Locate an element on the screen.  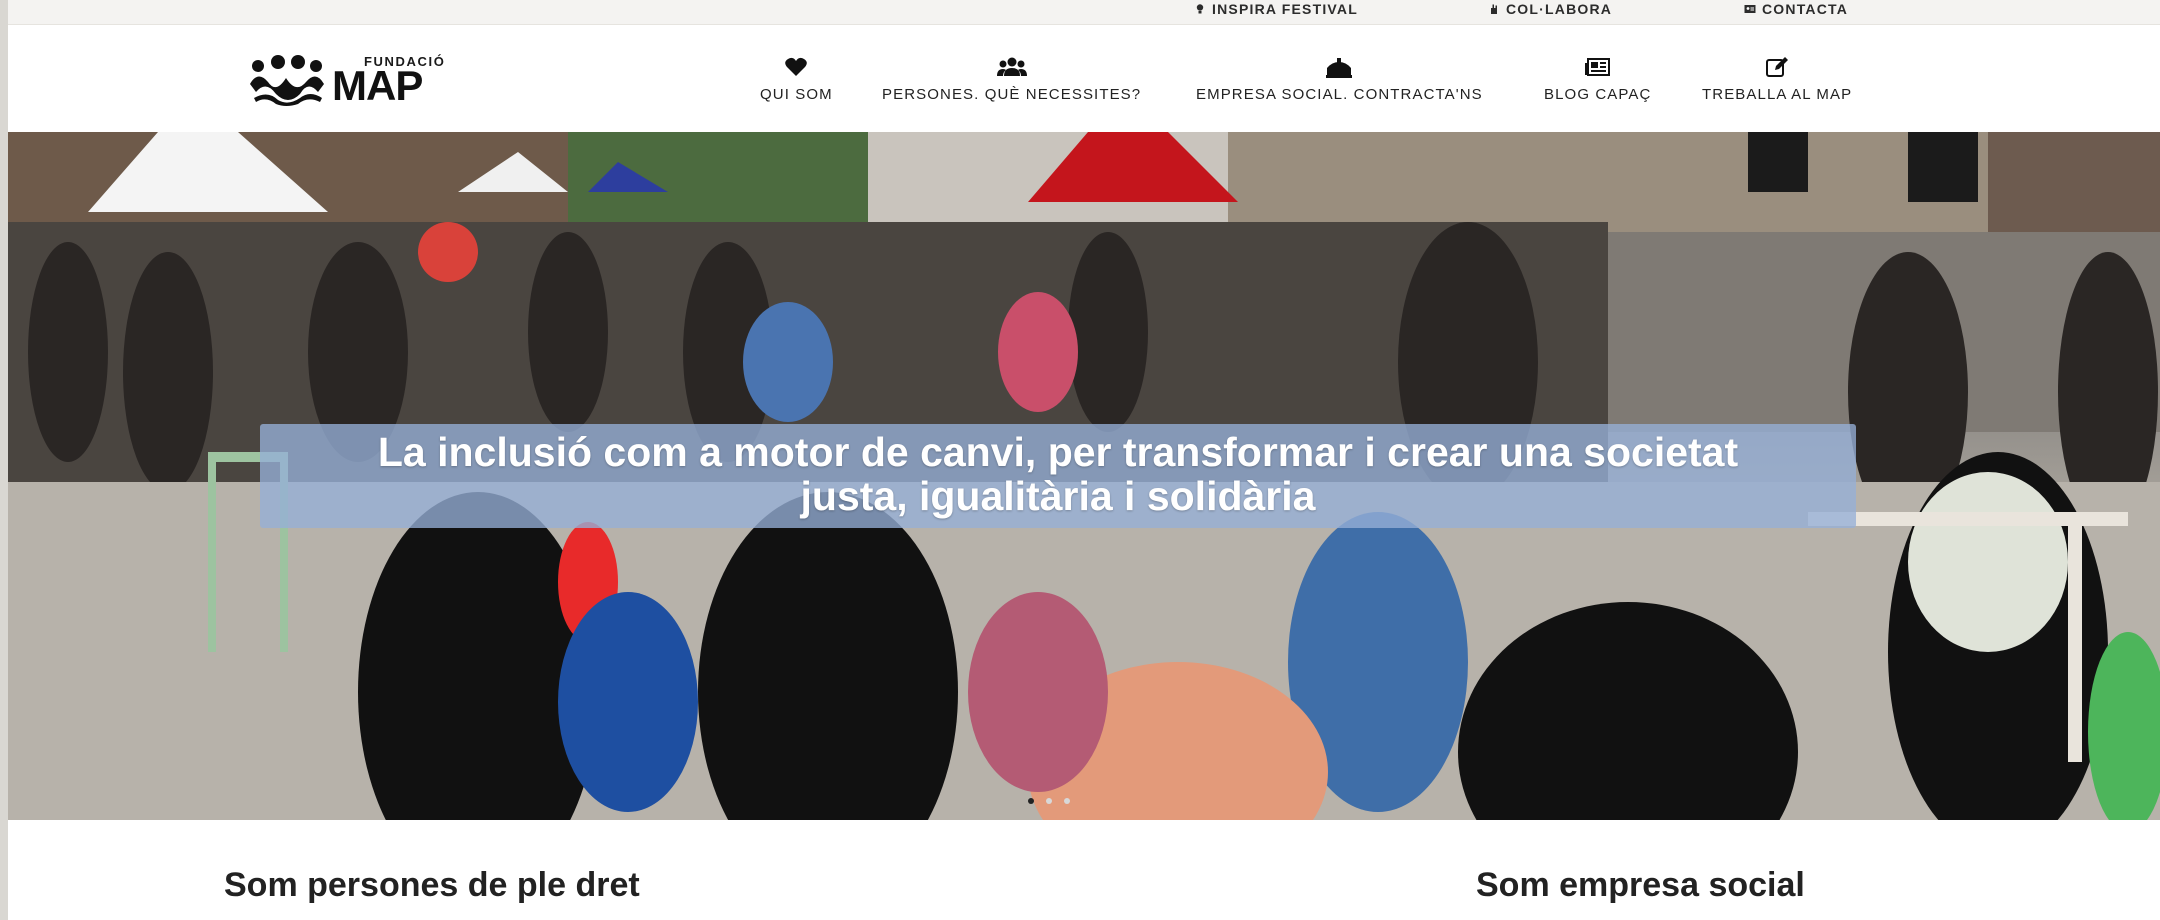
newspaper-icon is located at coordinates (1597, 67).